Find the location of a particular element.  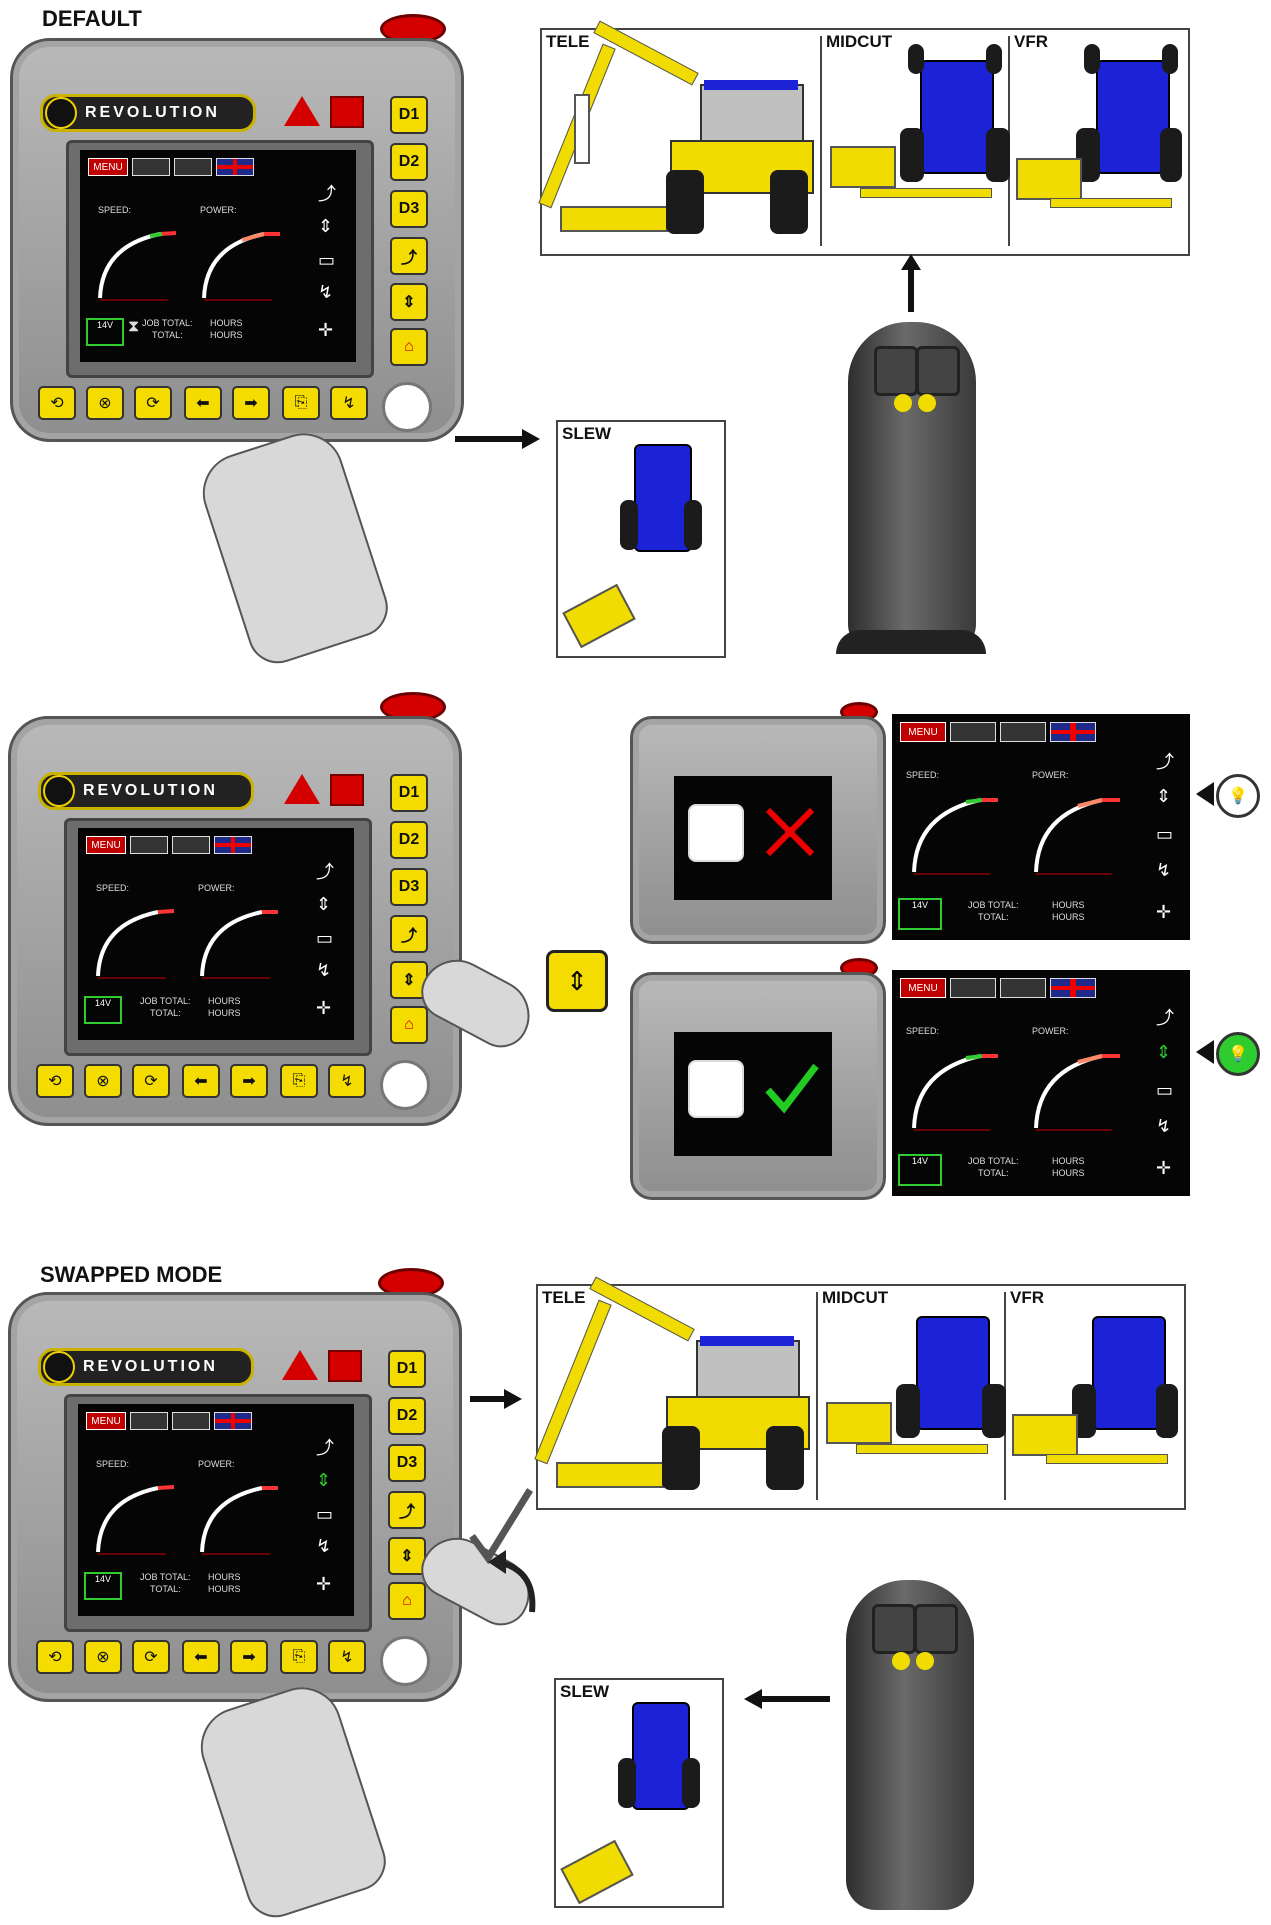

float-icon: ⇕ is located at coordinates (326, 226).